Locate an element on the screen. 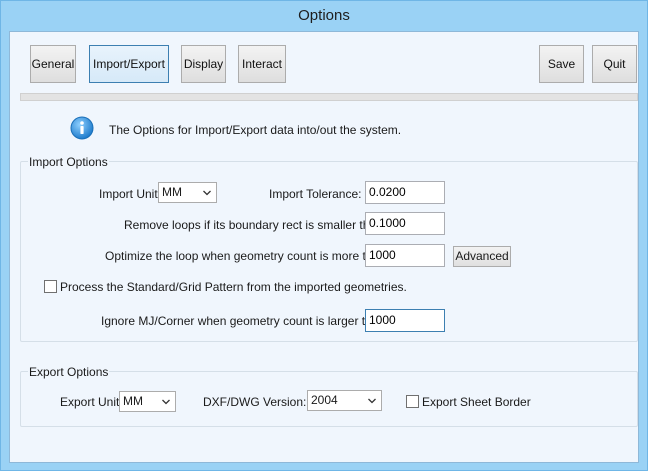  import-export-tab-button: Import/Export is located at coordinates (129, 64).